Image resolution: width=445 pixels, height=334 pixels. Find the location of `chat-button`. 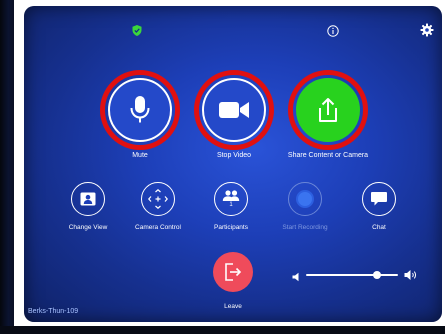

chat-button is located at coordinates (379, 199).